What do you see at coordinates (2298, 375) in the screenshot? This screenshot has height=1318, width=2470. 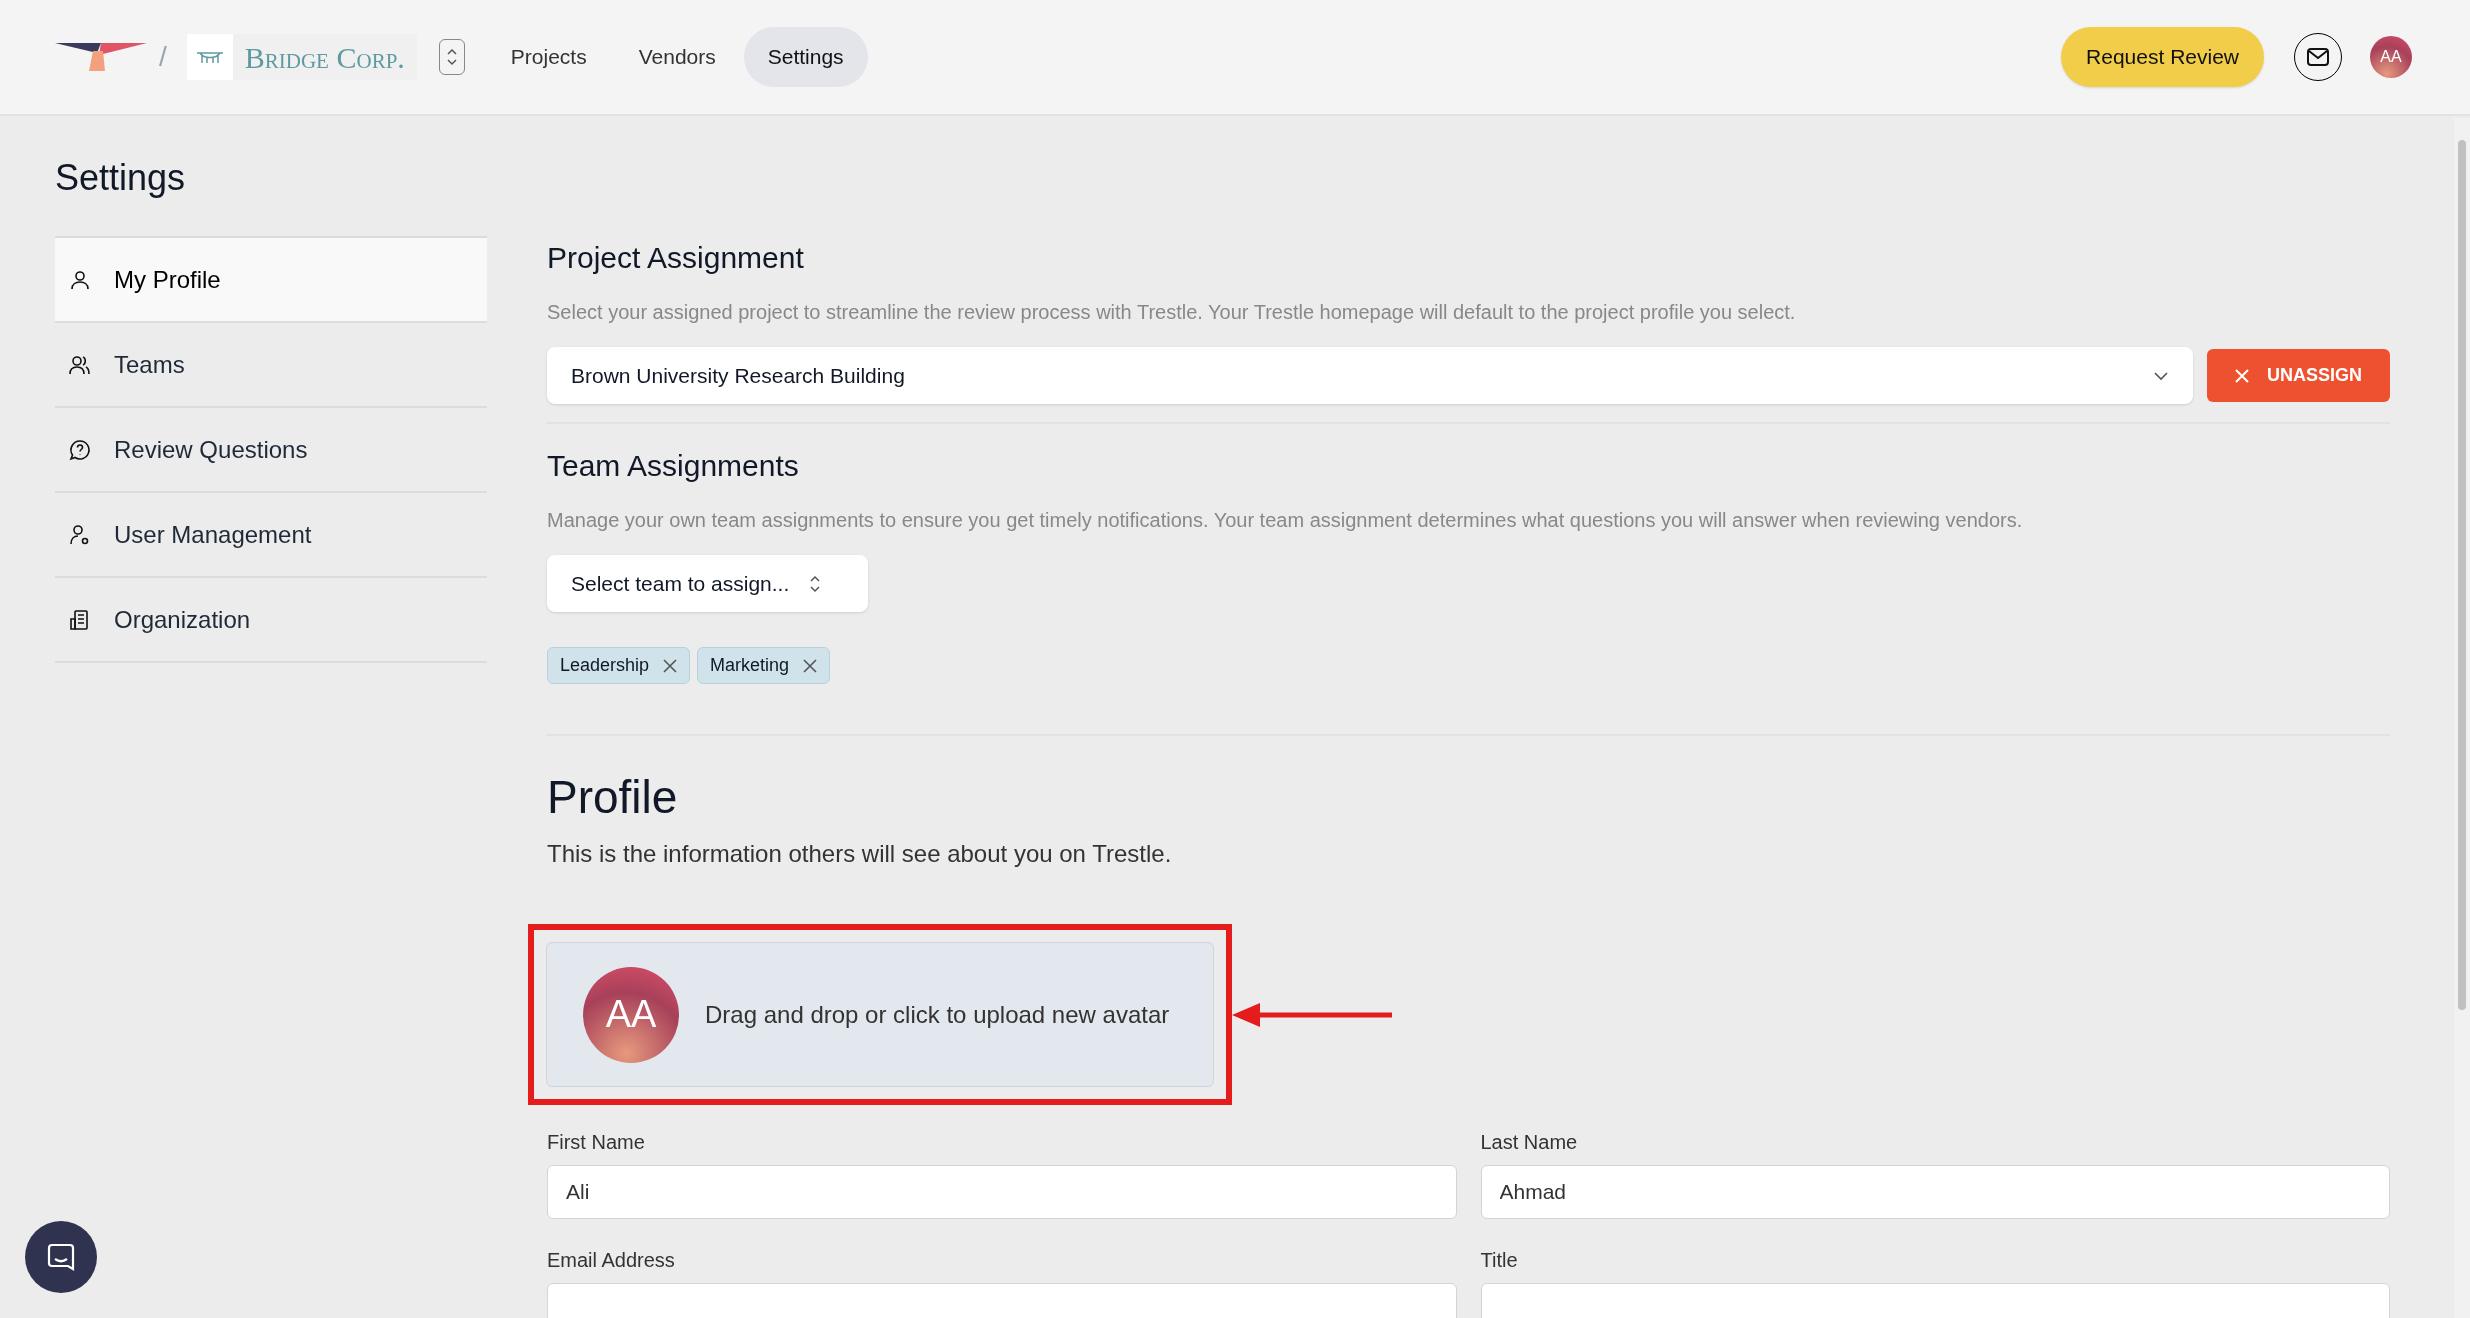 I see `unassign-button: UNASSIGN` at bounding box center [2298, 375].